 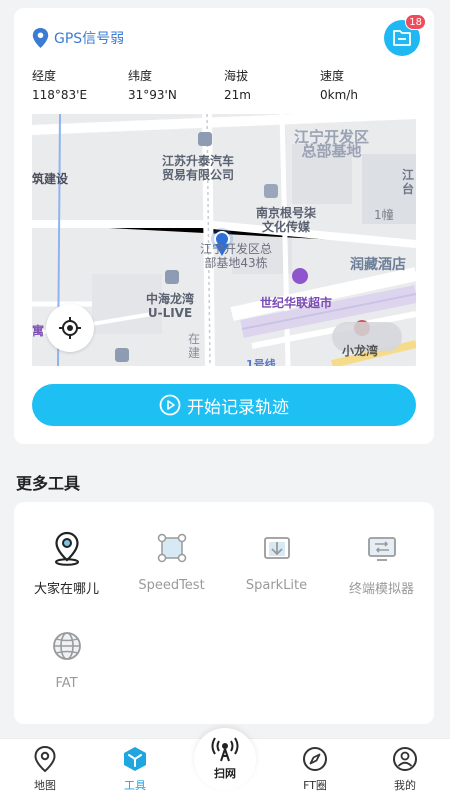 I want to click on terminal-simulator-icon, so click(x=381, y=549).